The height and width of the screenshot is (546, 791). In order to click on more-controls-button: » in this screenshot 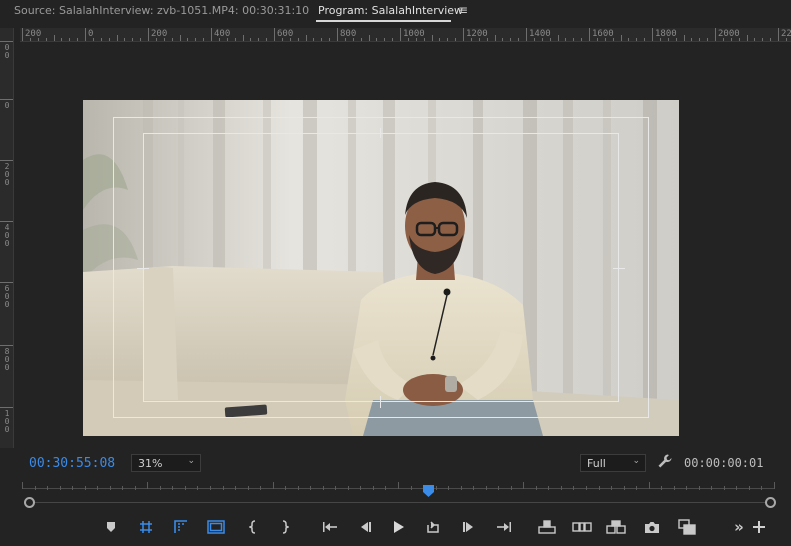, I will do `click(739, 527)`.